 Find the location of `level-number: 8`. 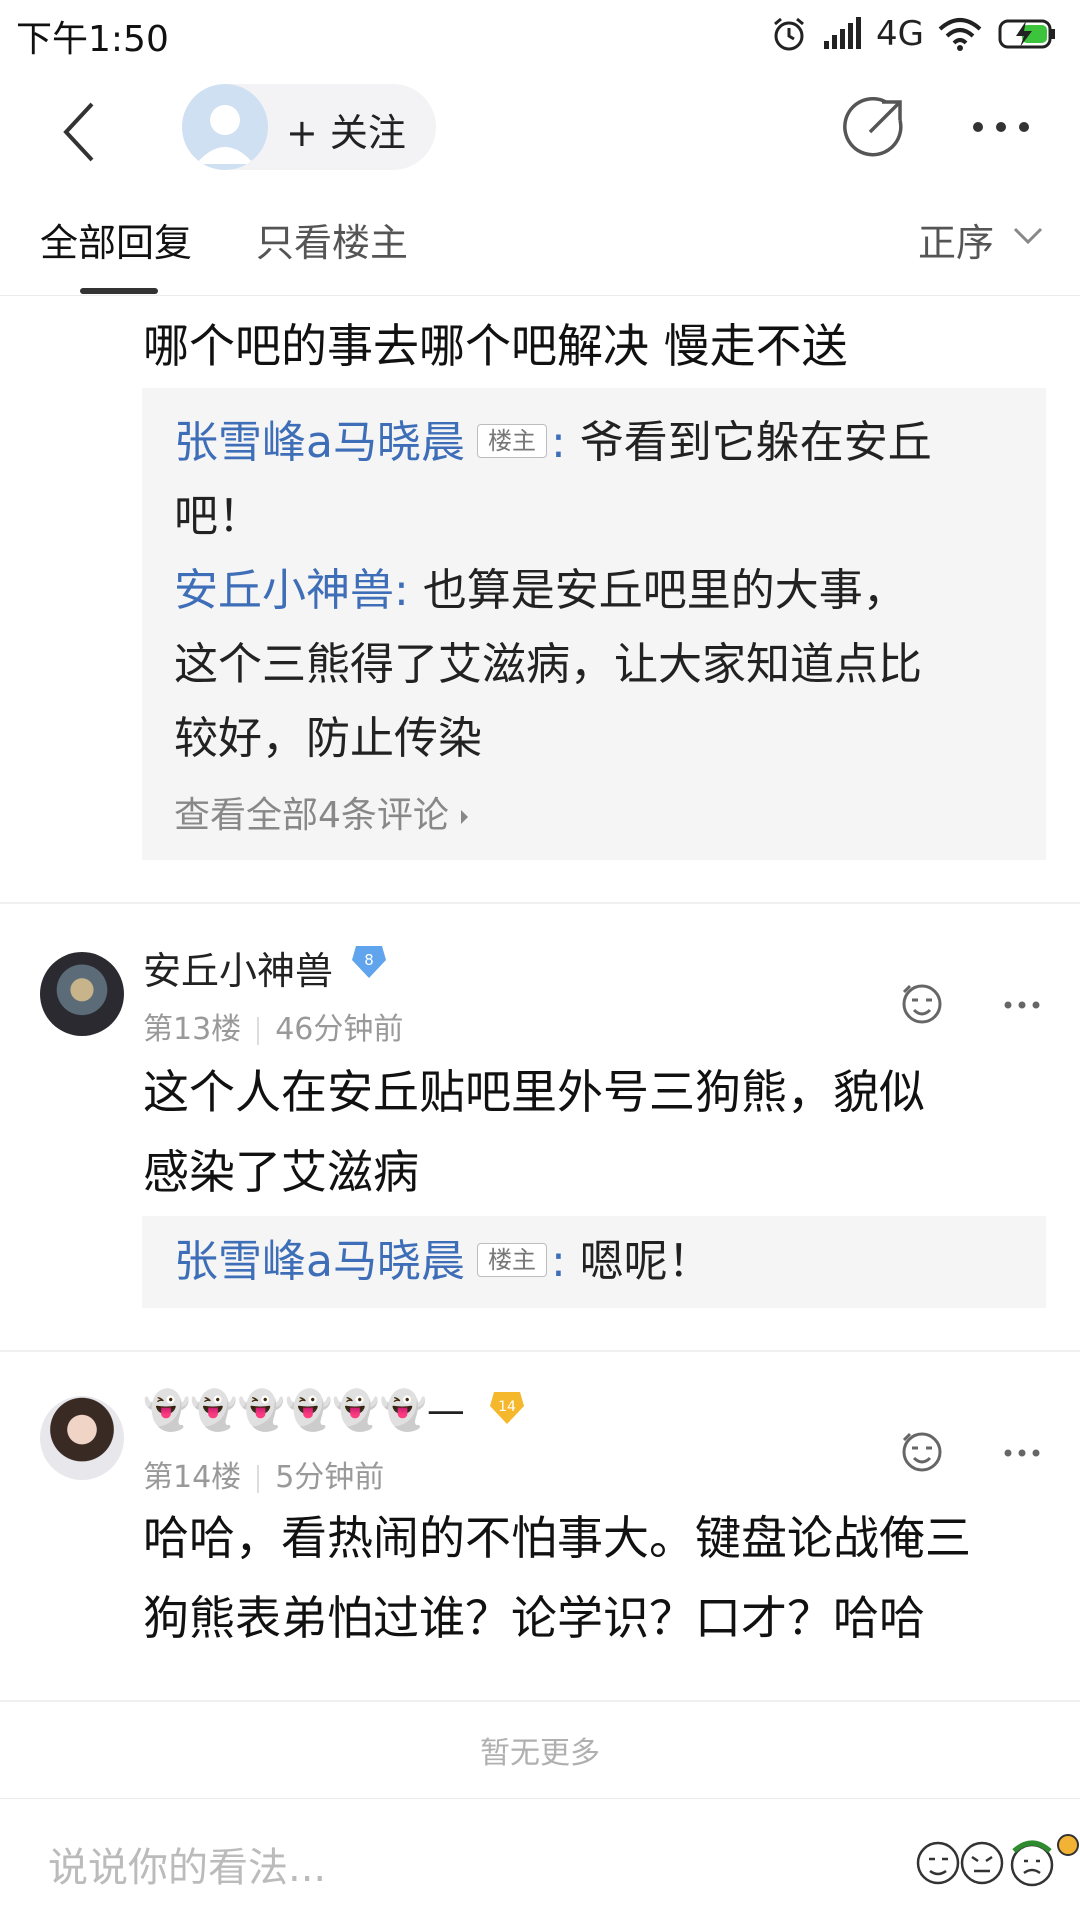

level-number: 8 is located at coordinates (369, 960).